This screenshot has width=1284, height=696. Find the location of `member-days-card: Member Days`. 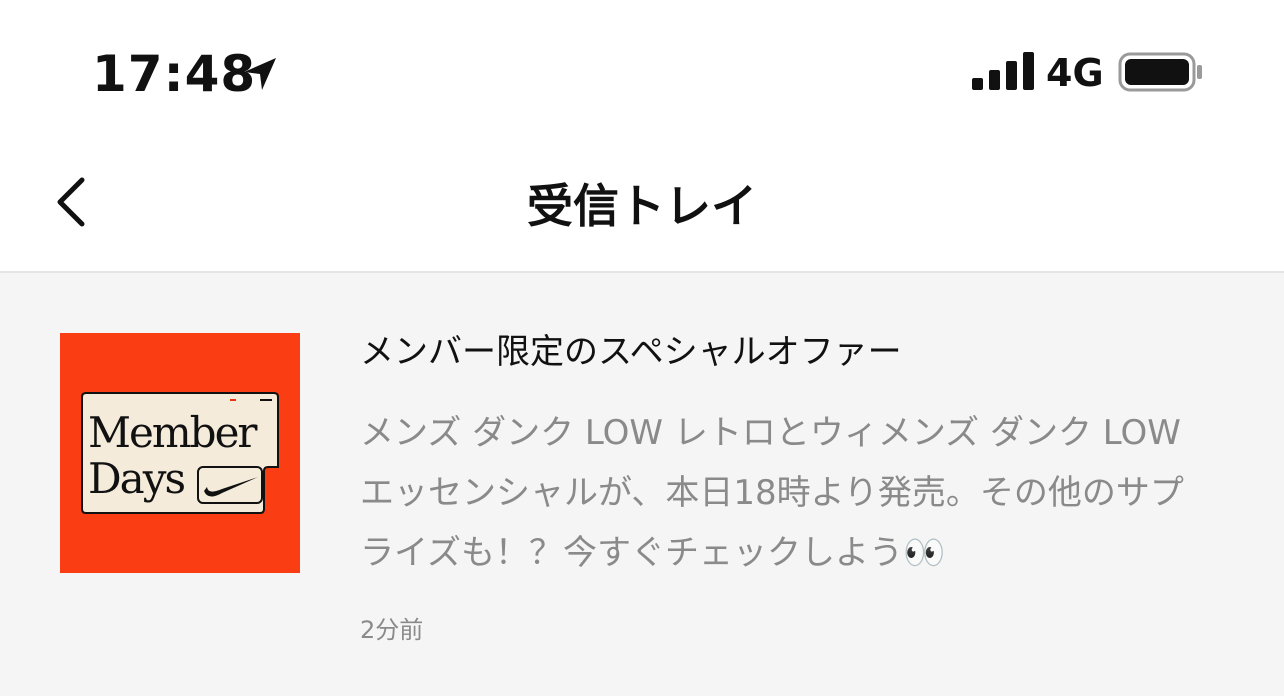

member-days-card: Member Days is located at coordinates (180, 453).